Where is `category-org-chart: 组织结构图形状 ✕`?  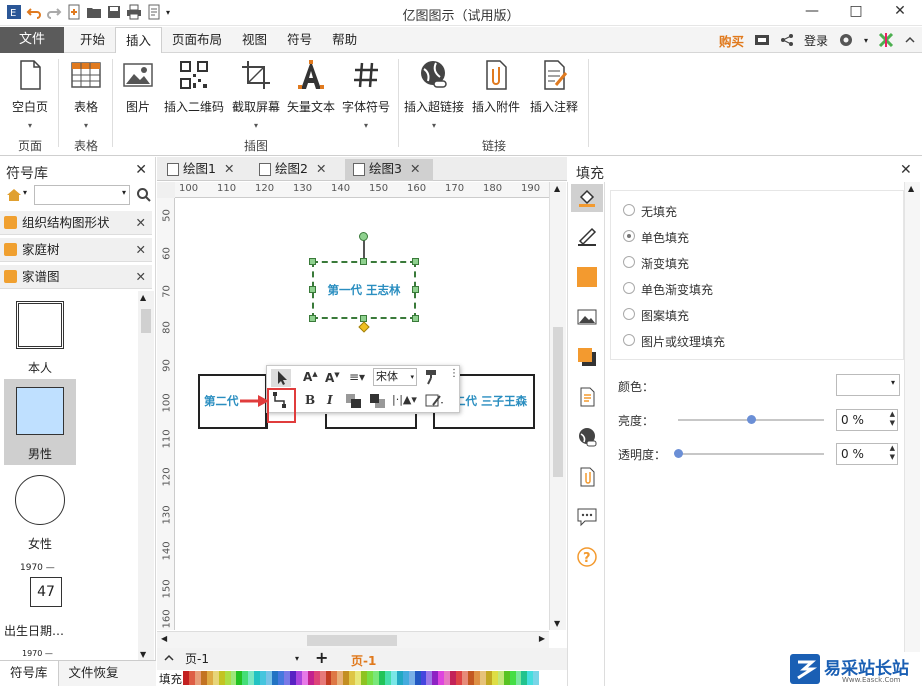 category-org-chart: 组织结构图形状 ✕ is located at coordinates (76, 223).